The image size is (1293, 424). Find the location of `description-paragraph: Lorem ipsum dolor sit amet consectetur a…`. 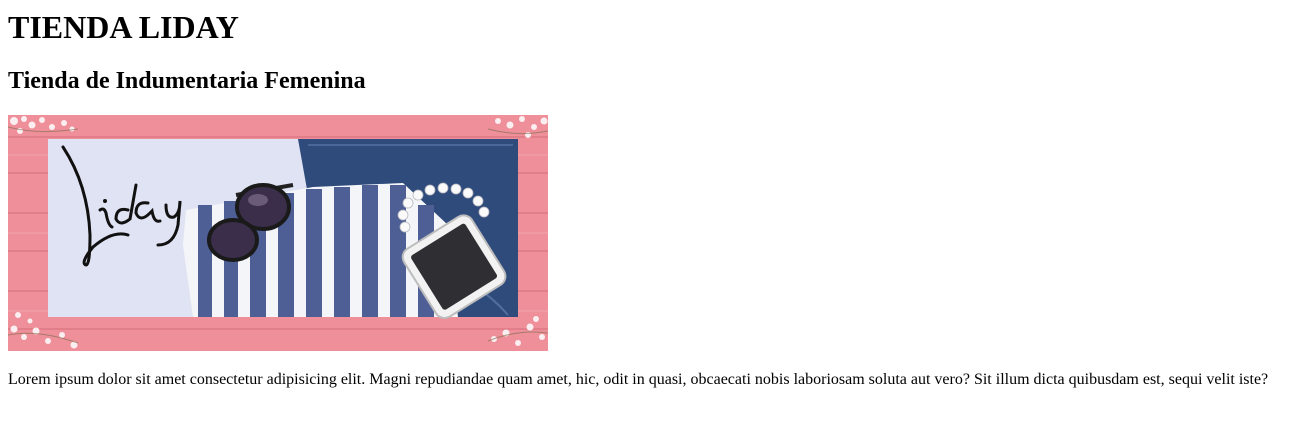

description-paragraph: Lorem ipsum dolor sit amet consectetur a… is located at coordinates (638, 379).